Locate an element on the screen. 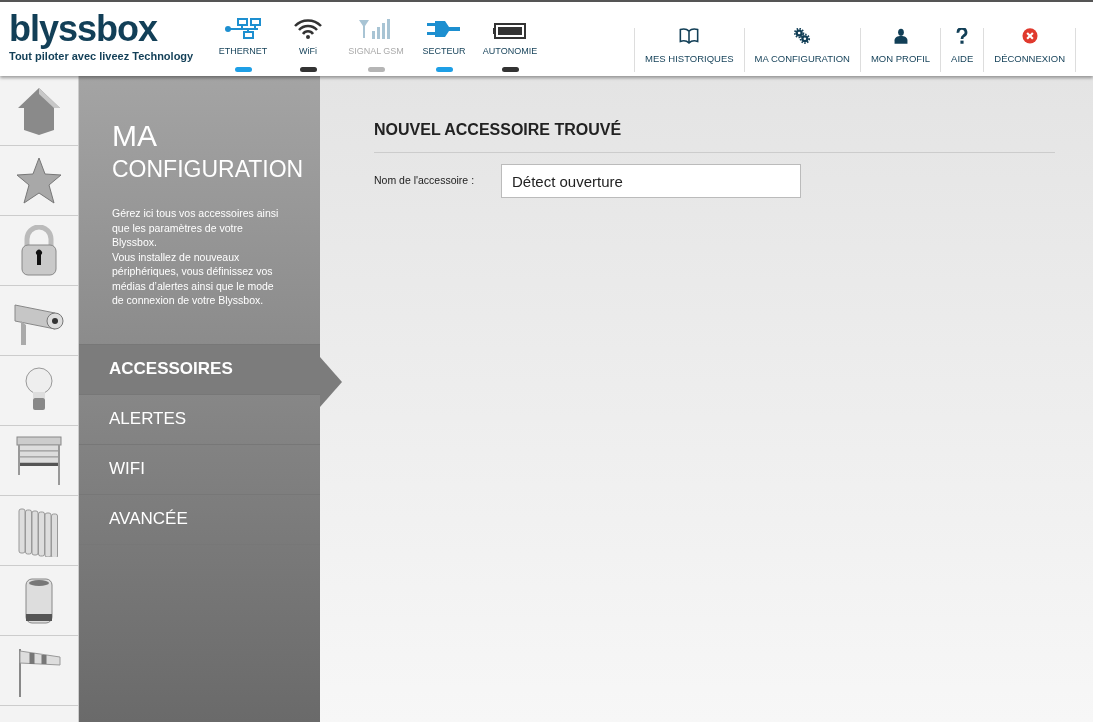  panel-title: MA is located at coordinates (135, 136).